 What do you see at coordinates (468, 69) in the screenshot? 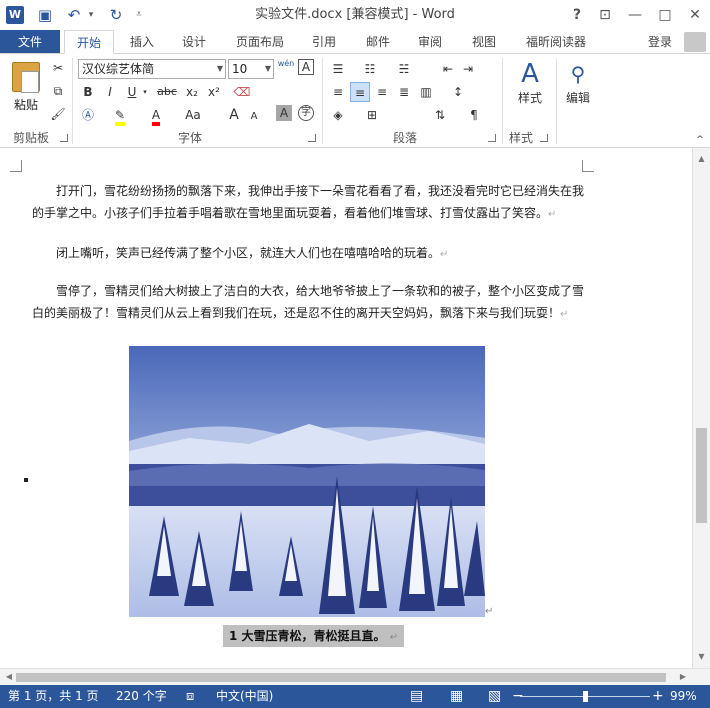
I see `increase-indent-icon: ⇥` at bounding box center [468, 69].